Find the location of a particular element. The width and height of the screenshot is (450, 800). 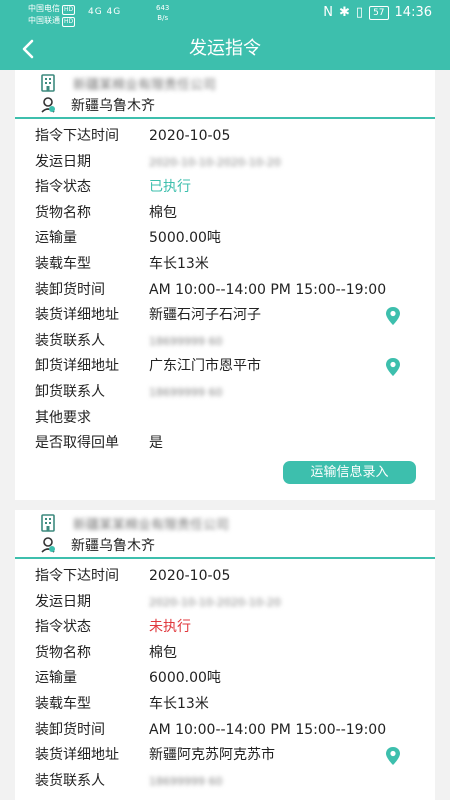

field-row: 装货详细地址 新疆石河子石河子 is located at coordinates (225, 316).